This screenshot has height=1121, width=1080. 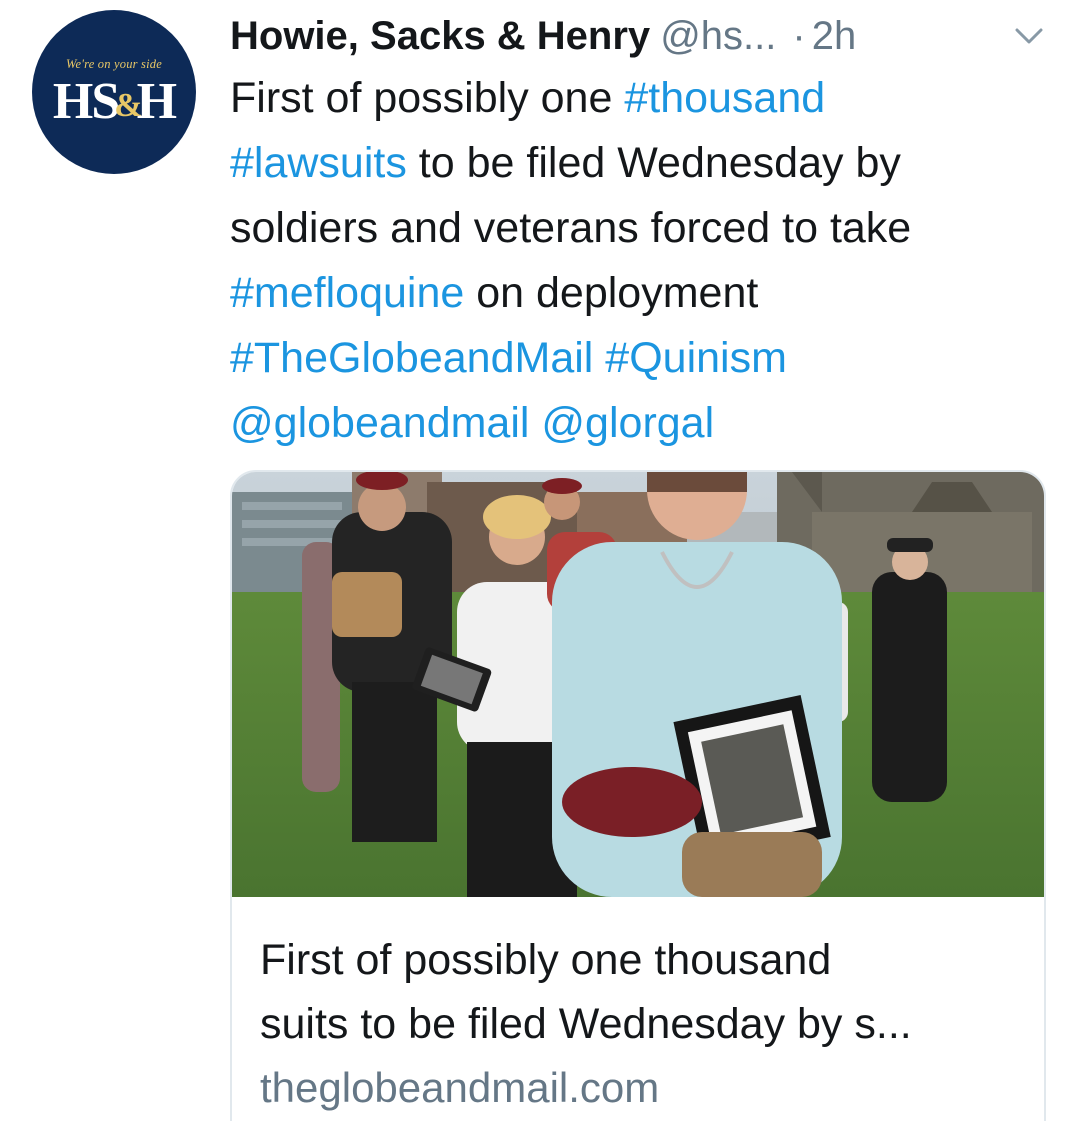 I want to click on tweet-text-segment: soldiers and veterans forced to take, so click(x=571, y=228).